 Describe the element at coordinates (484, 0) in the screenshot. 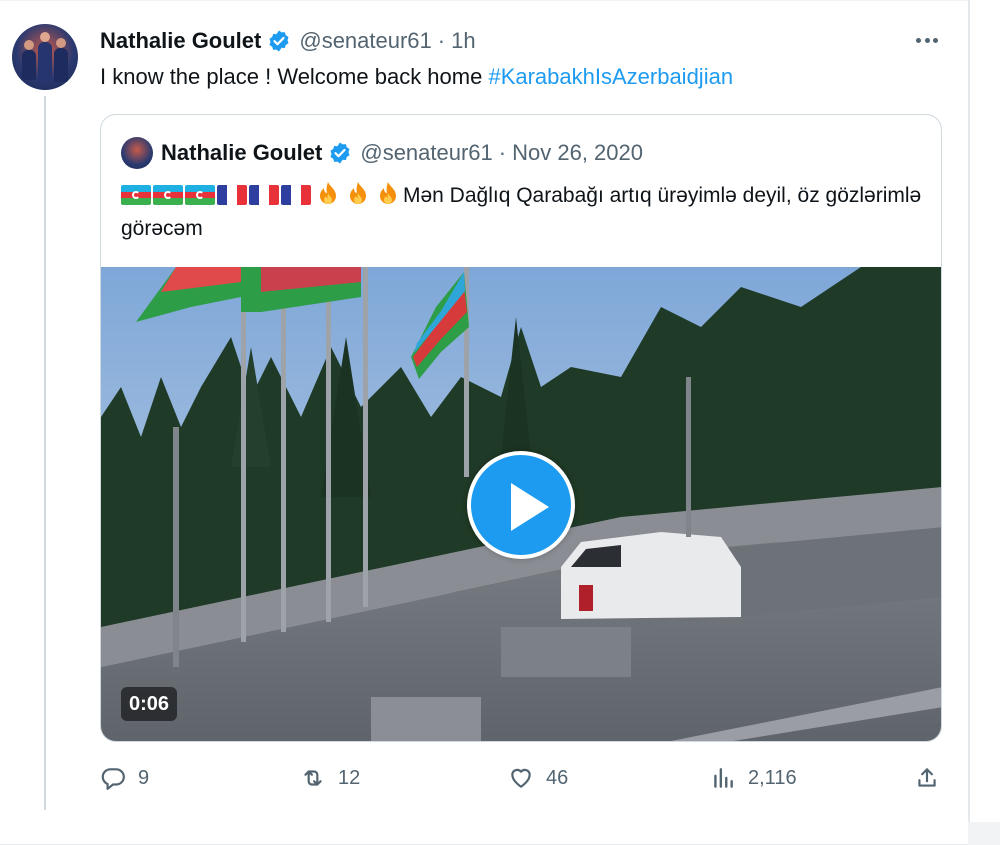

I see `top-divider` at that location.